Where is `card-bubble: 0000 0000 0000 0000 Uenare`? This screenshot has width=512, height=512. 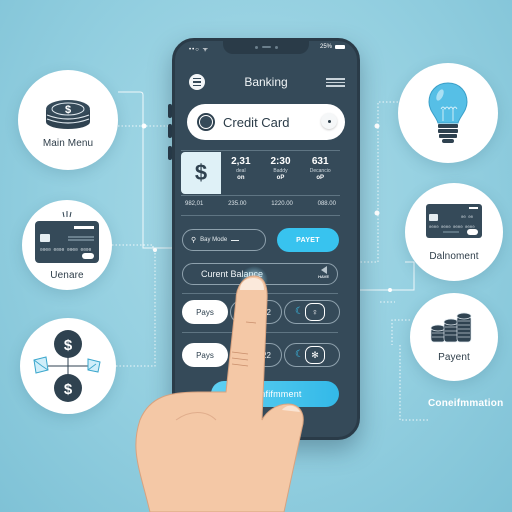
card-bubble: 0000 0000 0000 0000 Uenare is located at coordinates (67, 245).